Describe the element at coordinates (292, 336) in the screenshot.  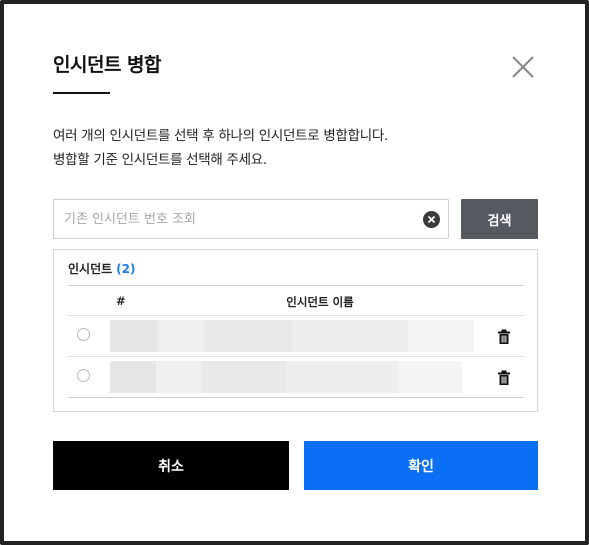
I see `row-1-incident-name` at that location.